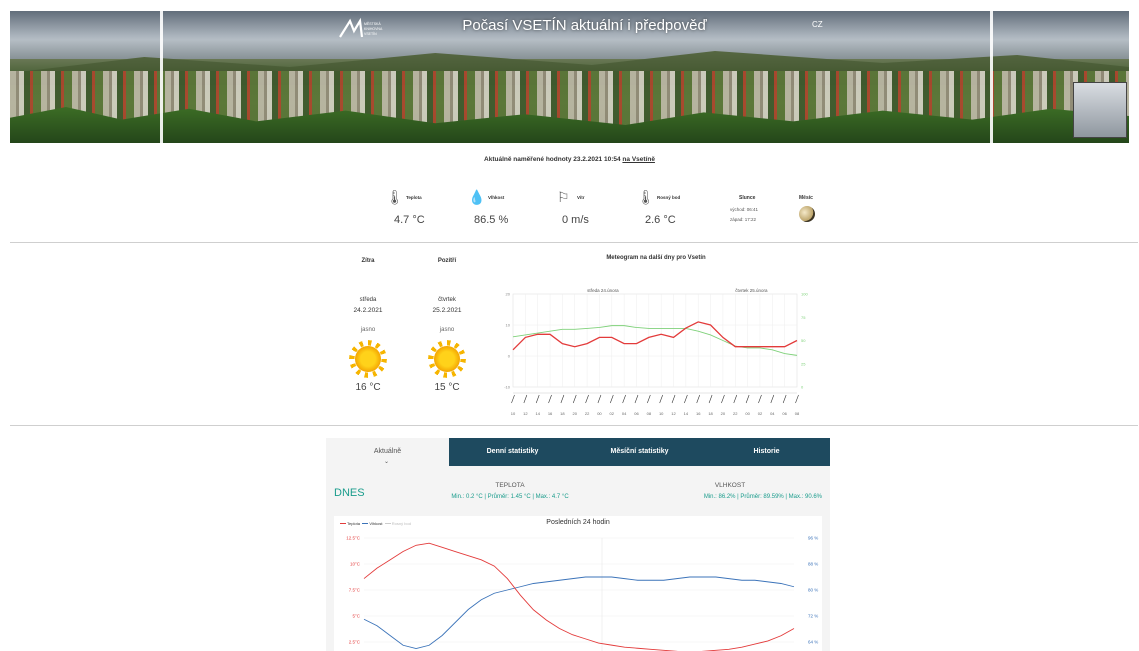 Image resolution: width=1139 pixels, height=651 pixels. Describe the element at coordinates (817, 24) in the screenshot. I see `language-switch: CZ` at that location.